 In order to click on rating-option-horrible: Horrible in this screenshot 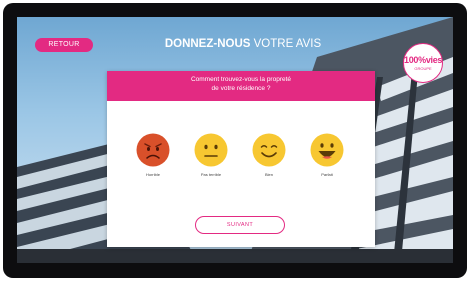, I will do `click(153, 159)`.